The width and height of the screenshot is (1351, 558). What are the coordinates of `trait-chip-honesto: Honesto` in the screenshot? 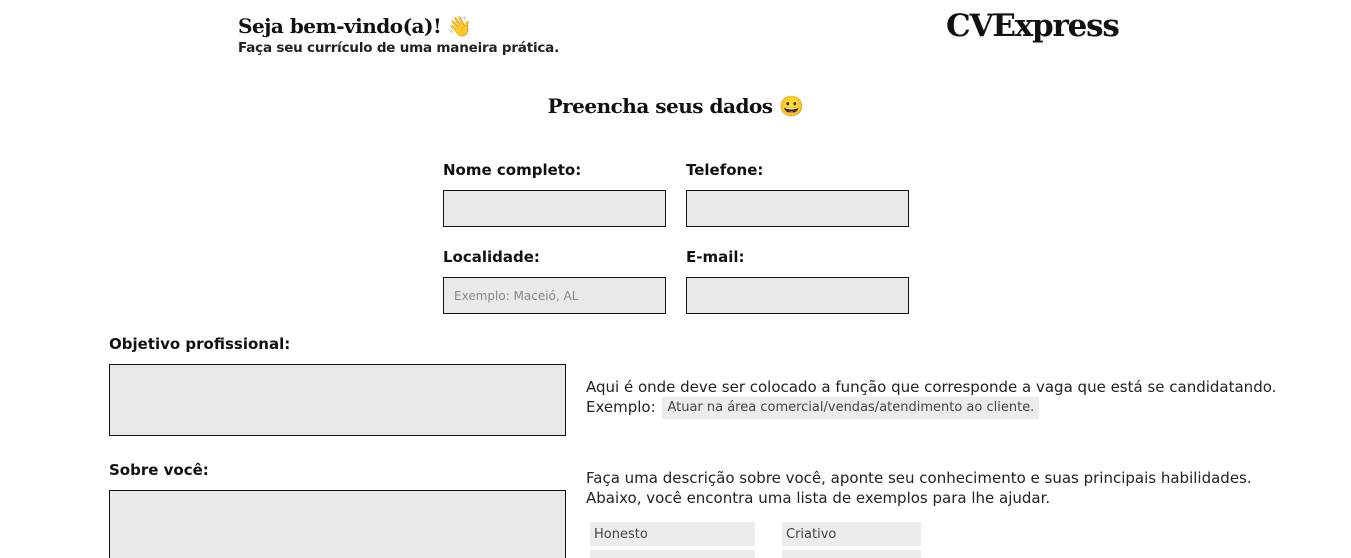 It's located at (672, 534).